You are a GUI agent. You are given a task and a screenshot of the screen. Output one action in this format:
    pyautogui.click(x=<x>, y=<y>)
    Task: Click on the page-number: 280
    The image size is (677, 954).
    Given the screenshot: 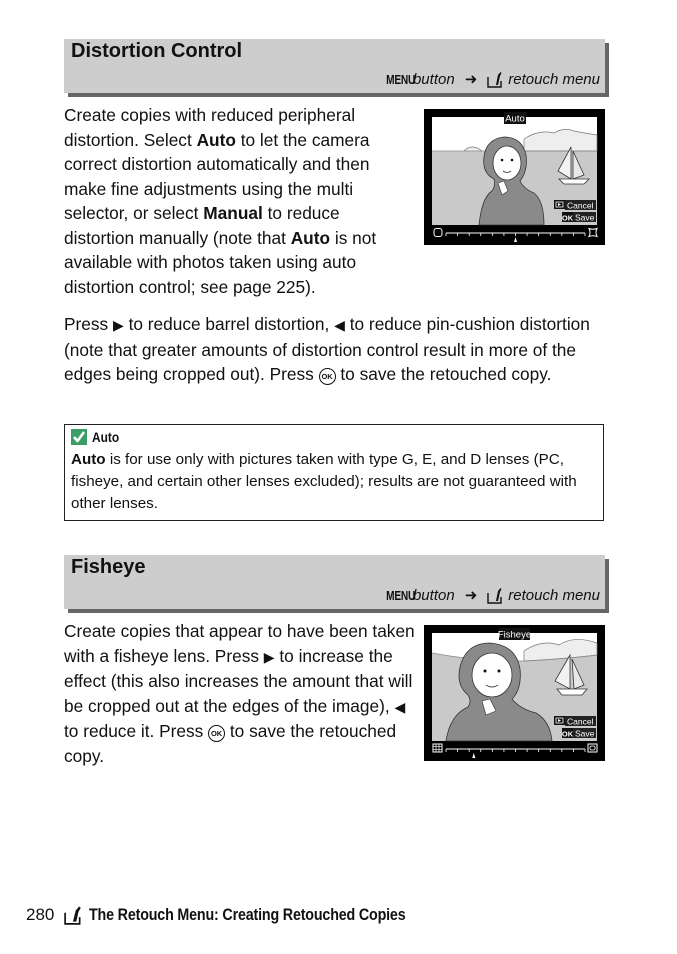 What is the action you would take?
    pyautogui.click(x=40, y=914)
    